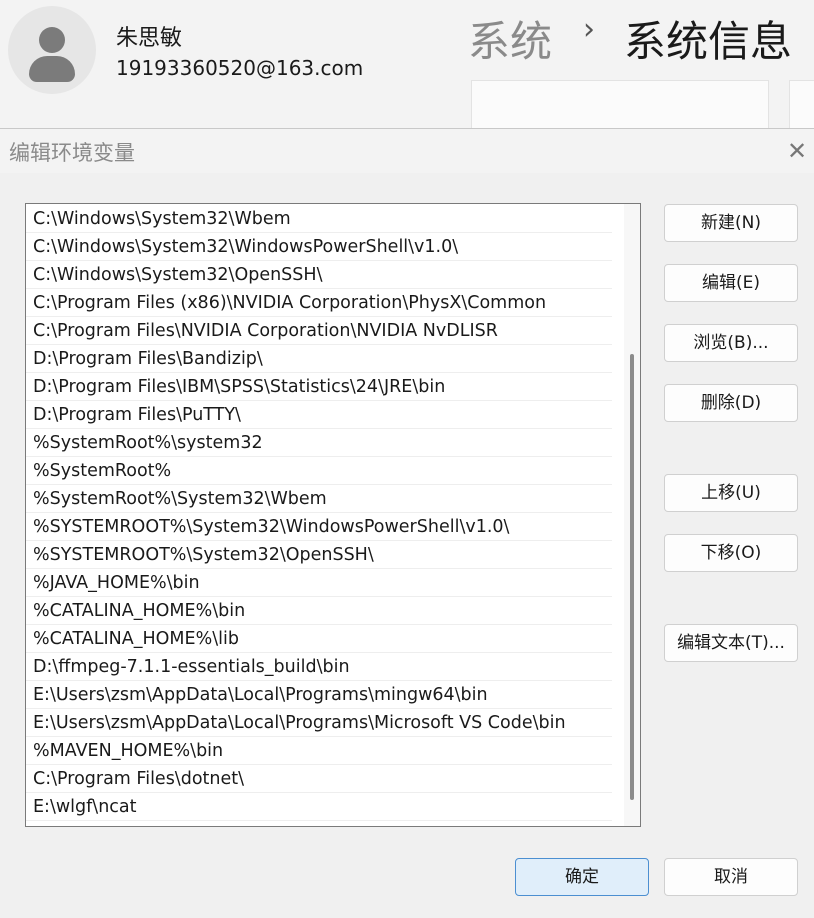  What do you see at coordinates (319, 499) in the screenshot?
I see `list-item: %SystemRoot%\System32\Wbem` at bounding box center [319, 499].